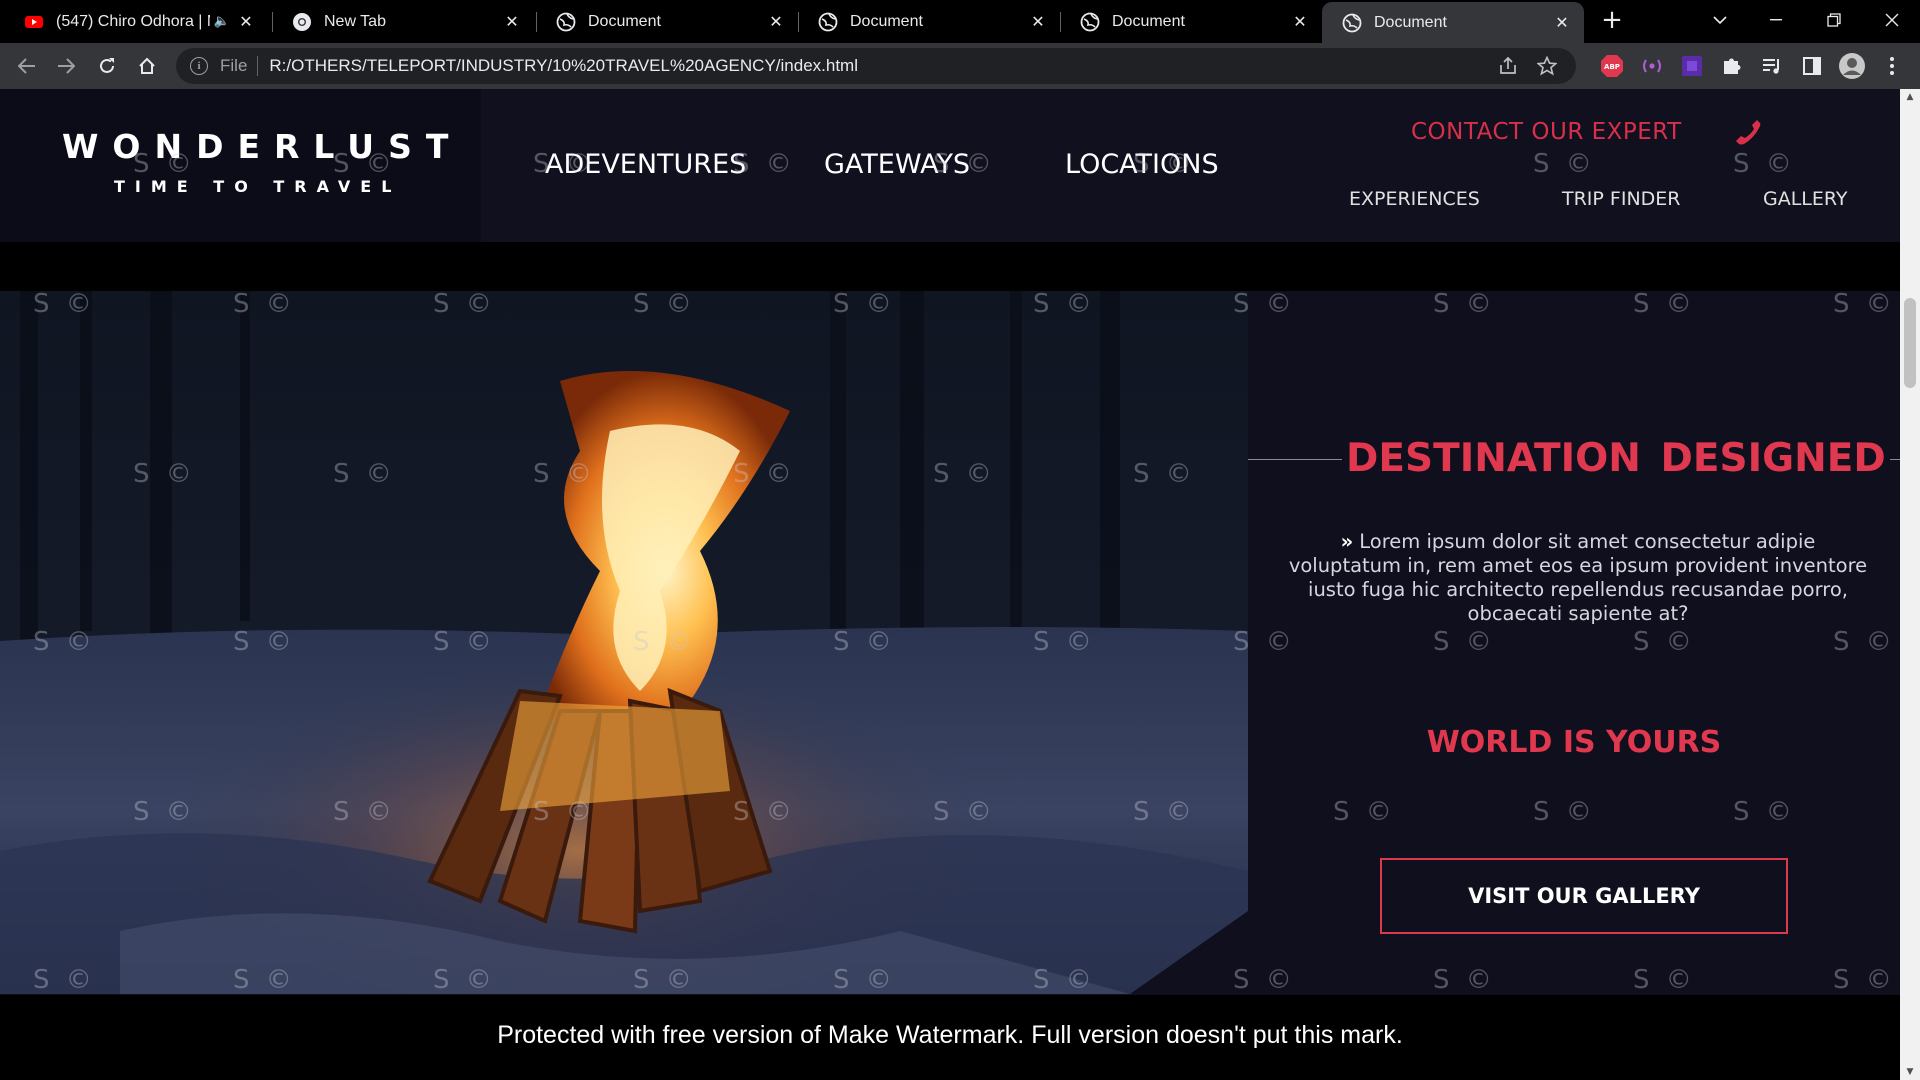 The height and width of the screenshot is (1080, 1920). I want to click on youtube-icon, so click(34, 21).